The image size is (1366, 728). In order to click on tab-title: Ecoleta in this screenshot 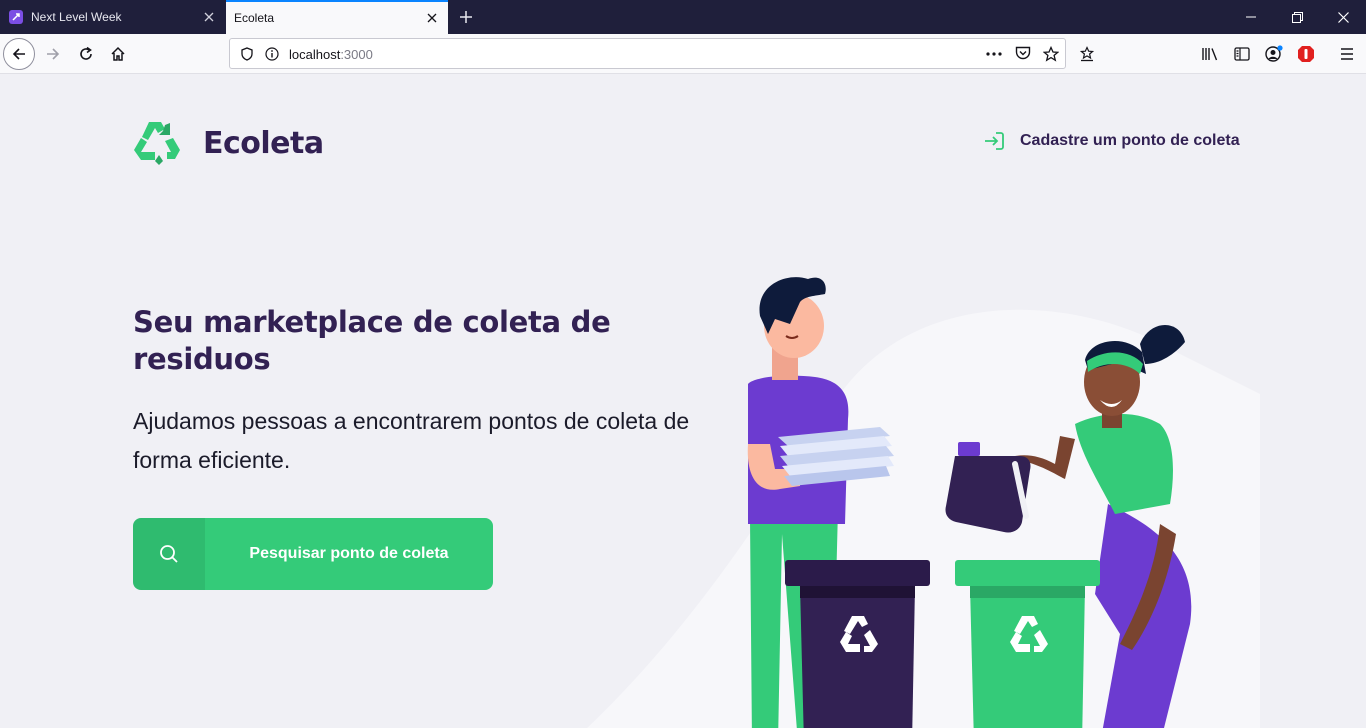, I will do `click(254, 18)`.